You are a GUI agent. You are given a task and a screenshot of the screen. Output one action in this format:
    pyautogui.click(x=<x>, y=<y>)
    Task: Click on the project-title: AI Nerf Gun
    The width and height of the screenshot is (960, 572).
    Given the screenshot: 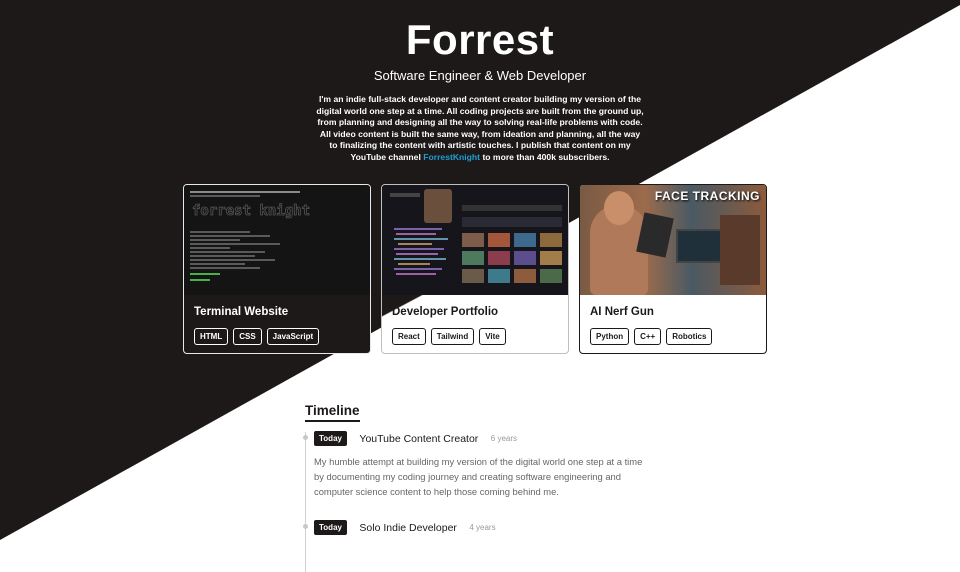 What is the action you would take?
    pyautogui.click(x=622, y=312)
    